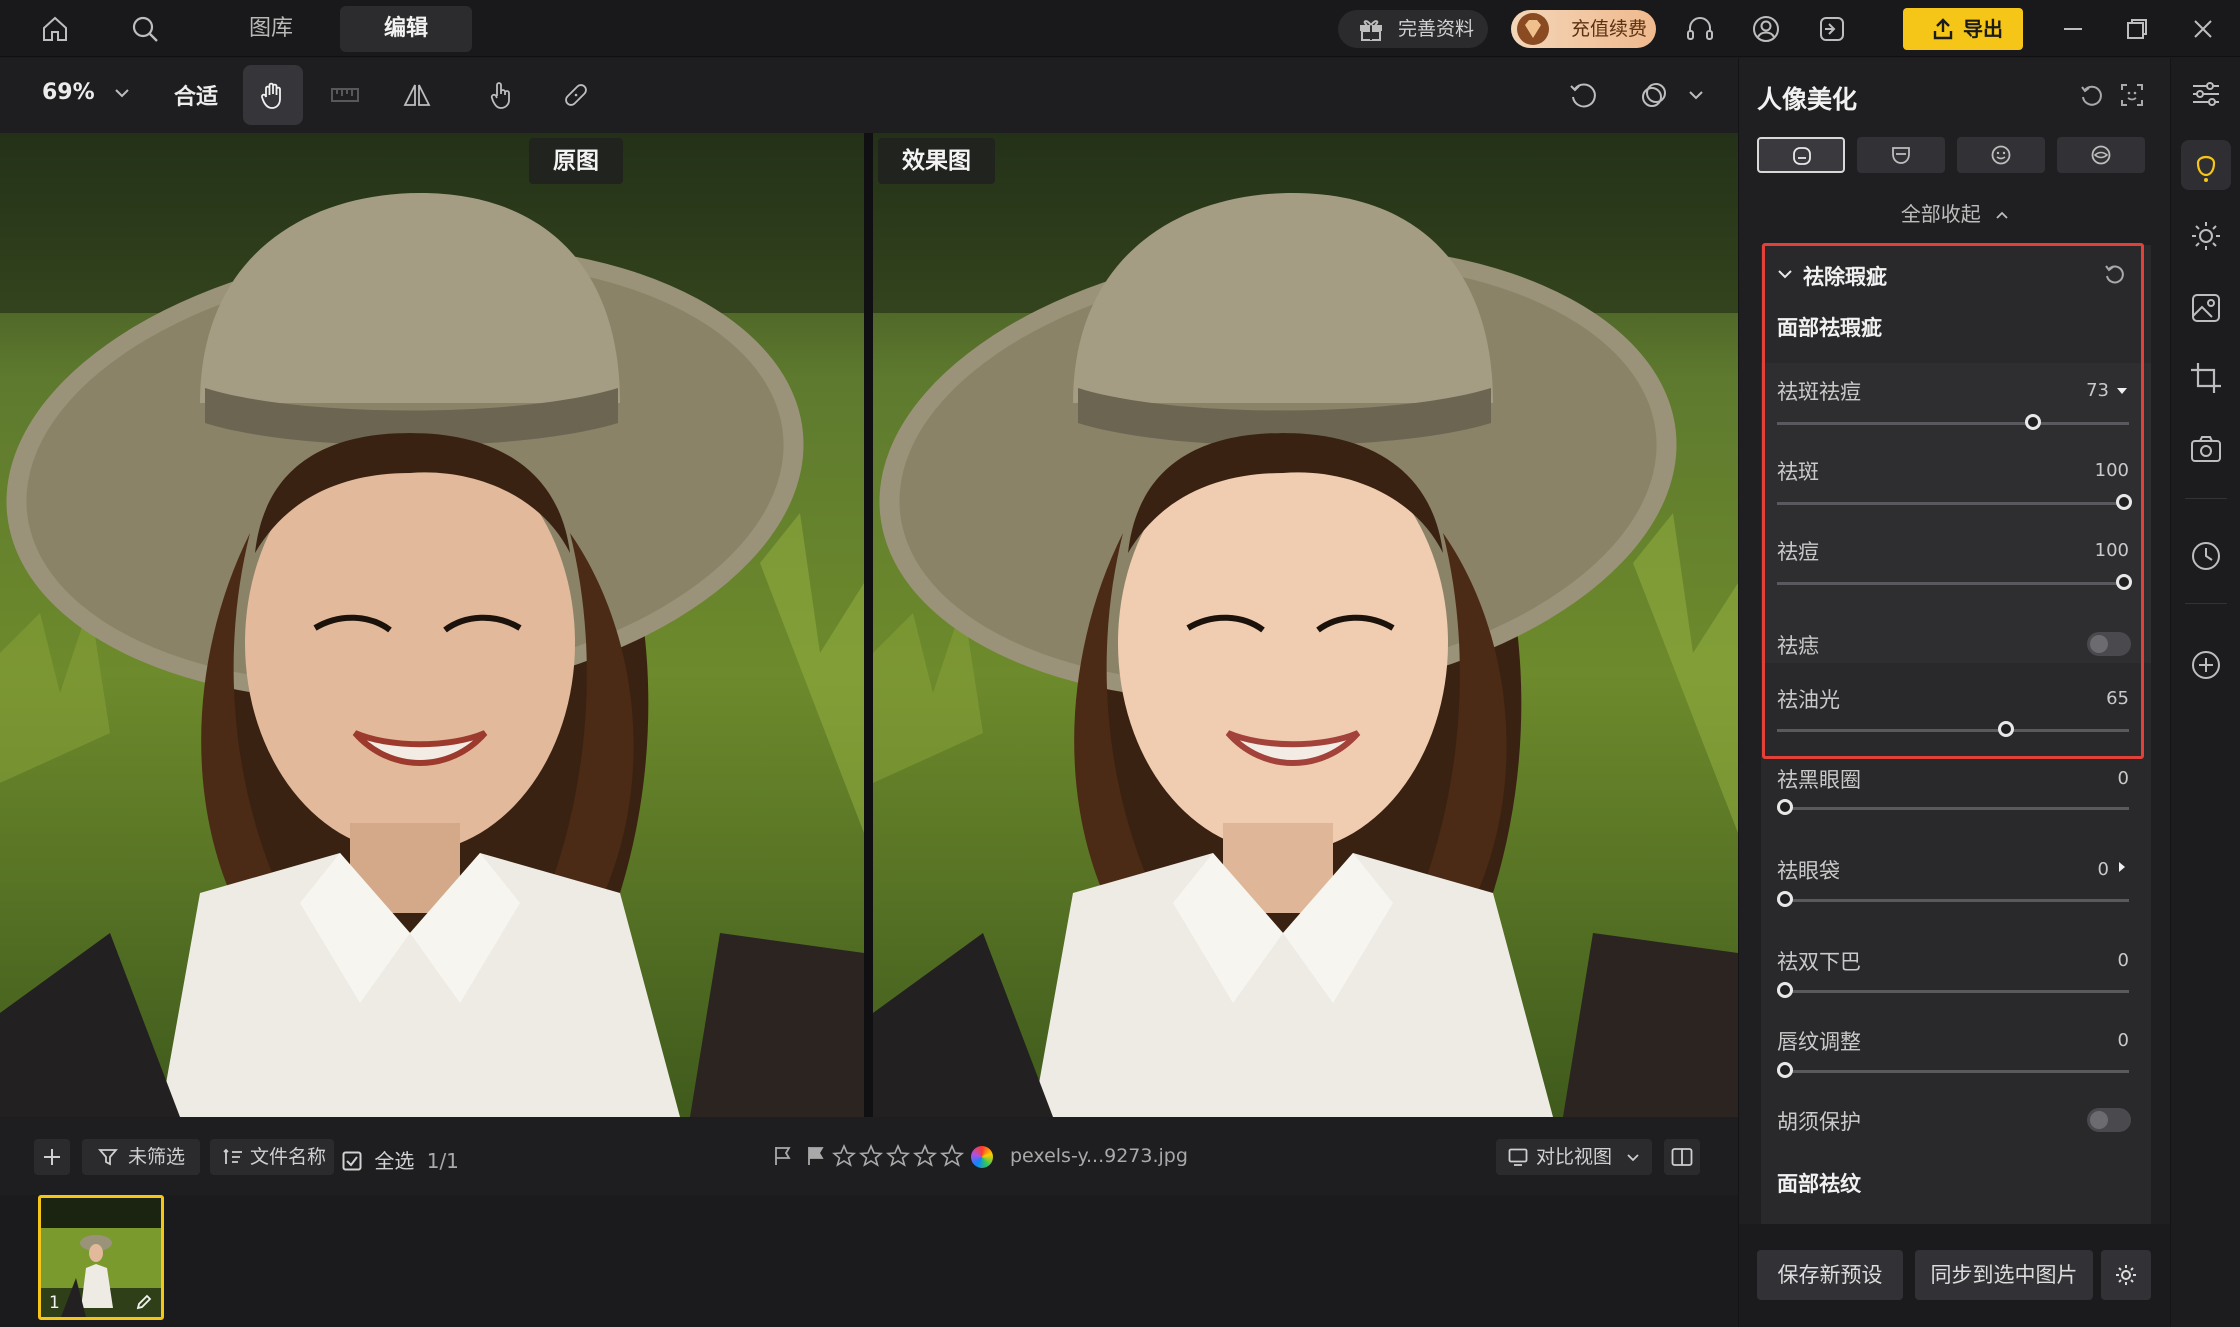 The height and width of the screenshot is (1327, 2240). I want to click on slider-value-dark-circles: 0, so click(2084, 778).